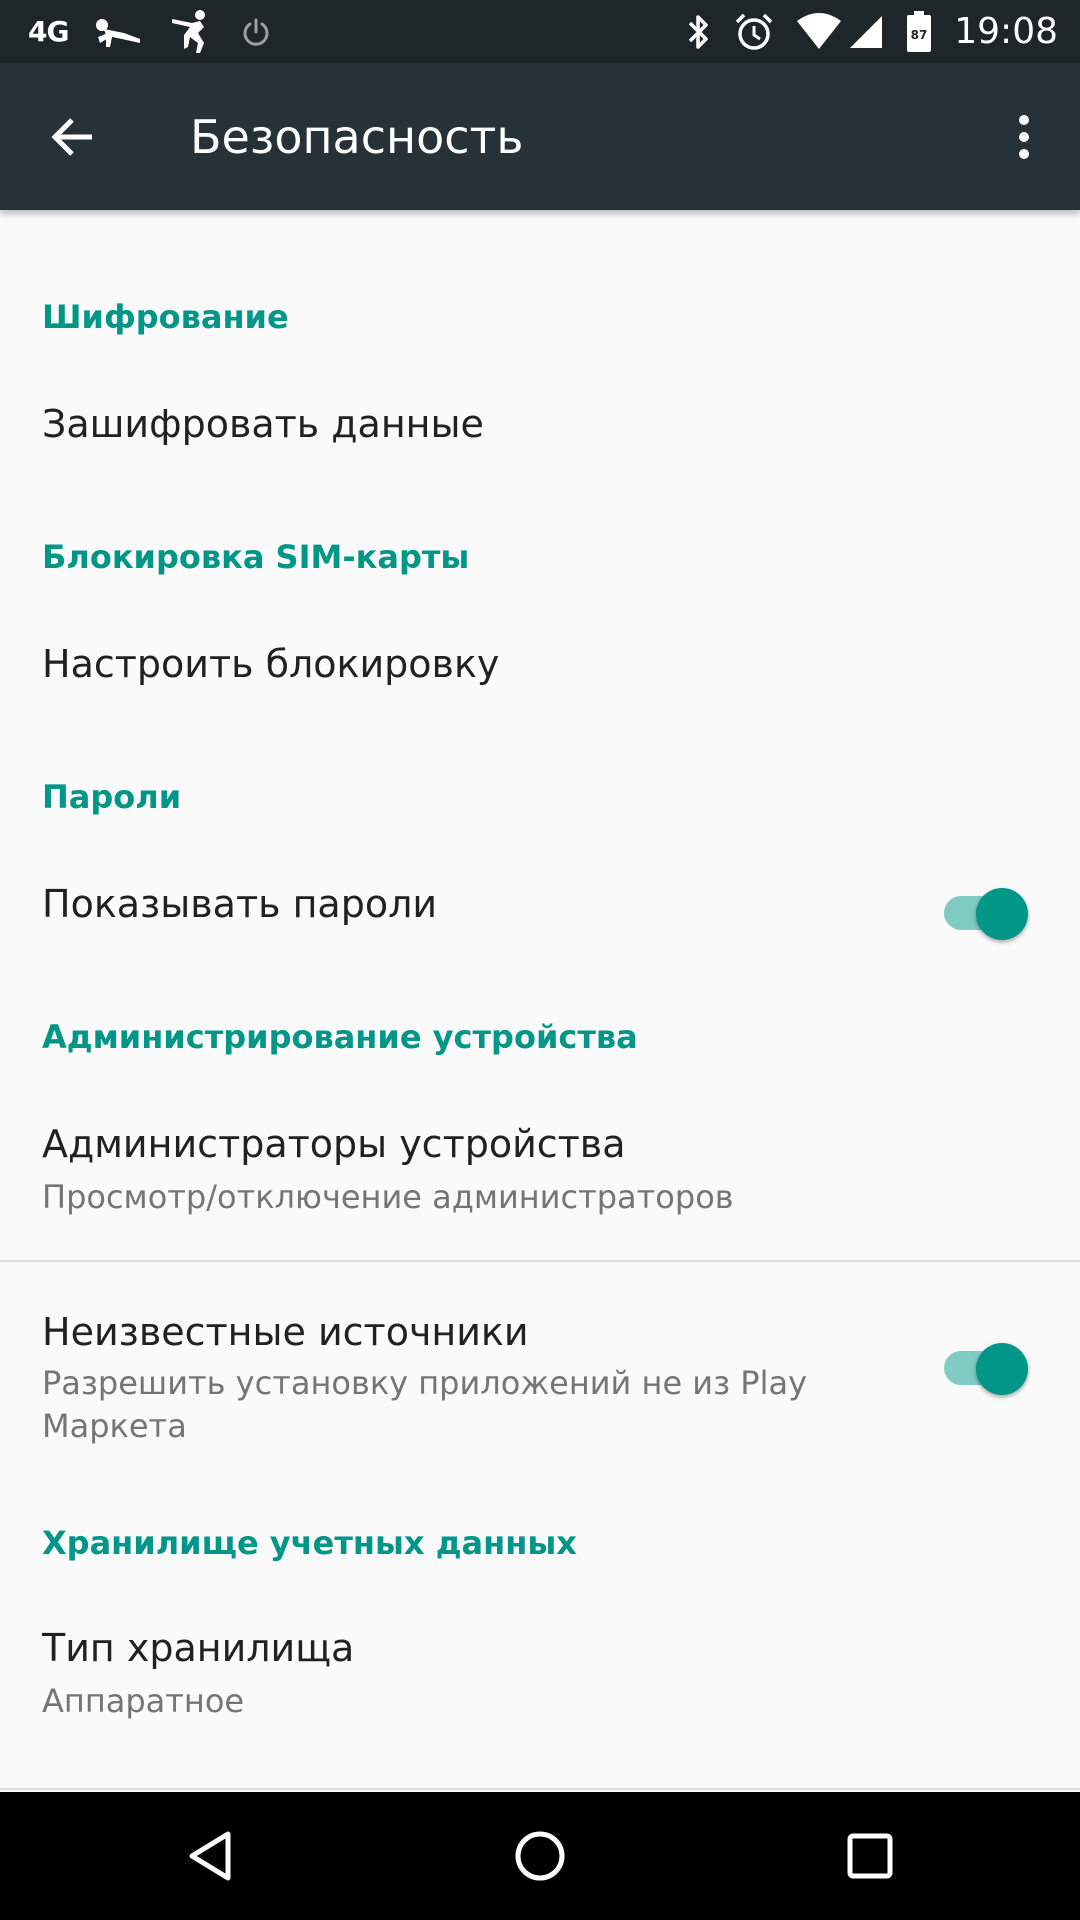  I want to click on nav-home-button, so click(540, 1856).